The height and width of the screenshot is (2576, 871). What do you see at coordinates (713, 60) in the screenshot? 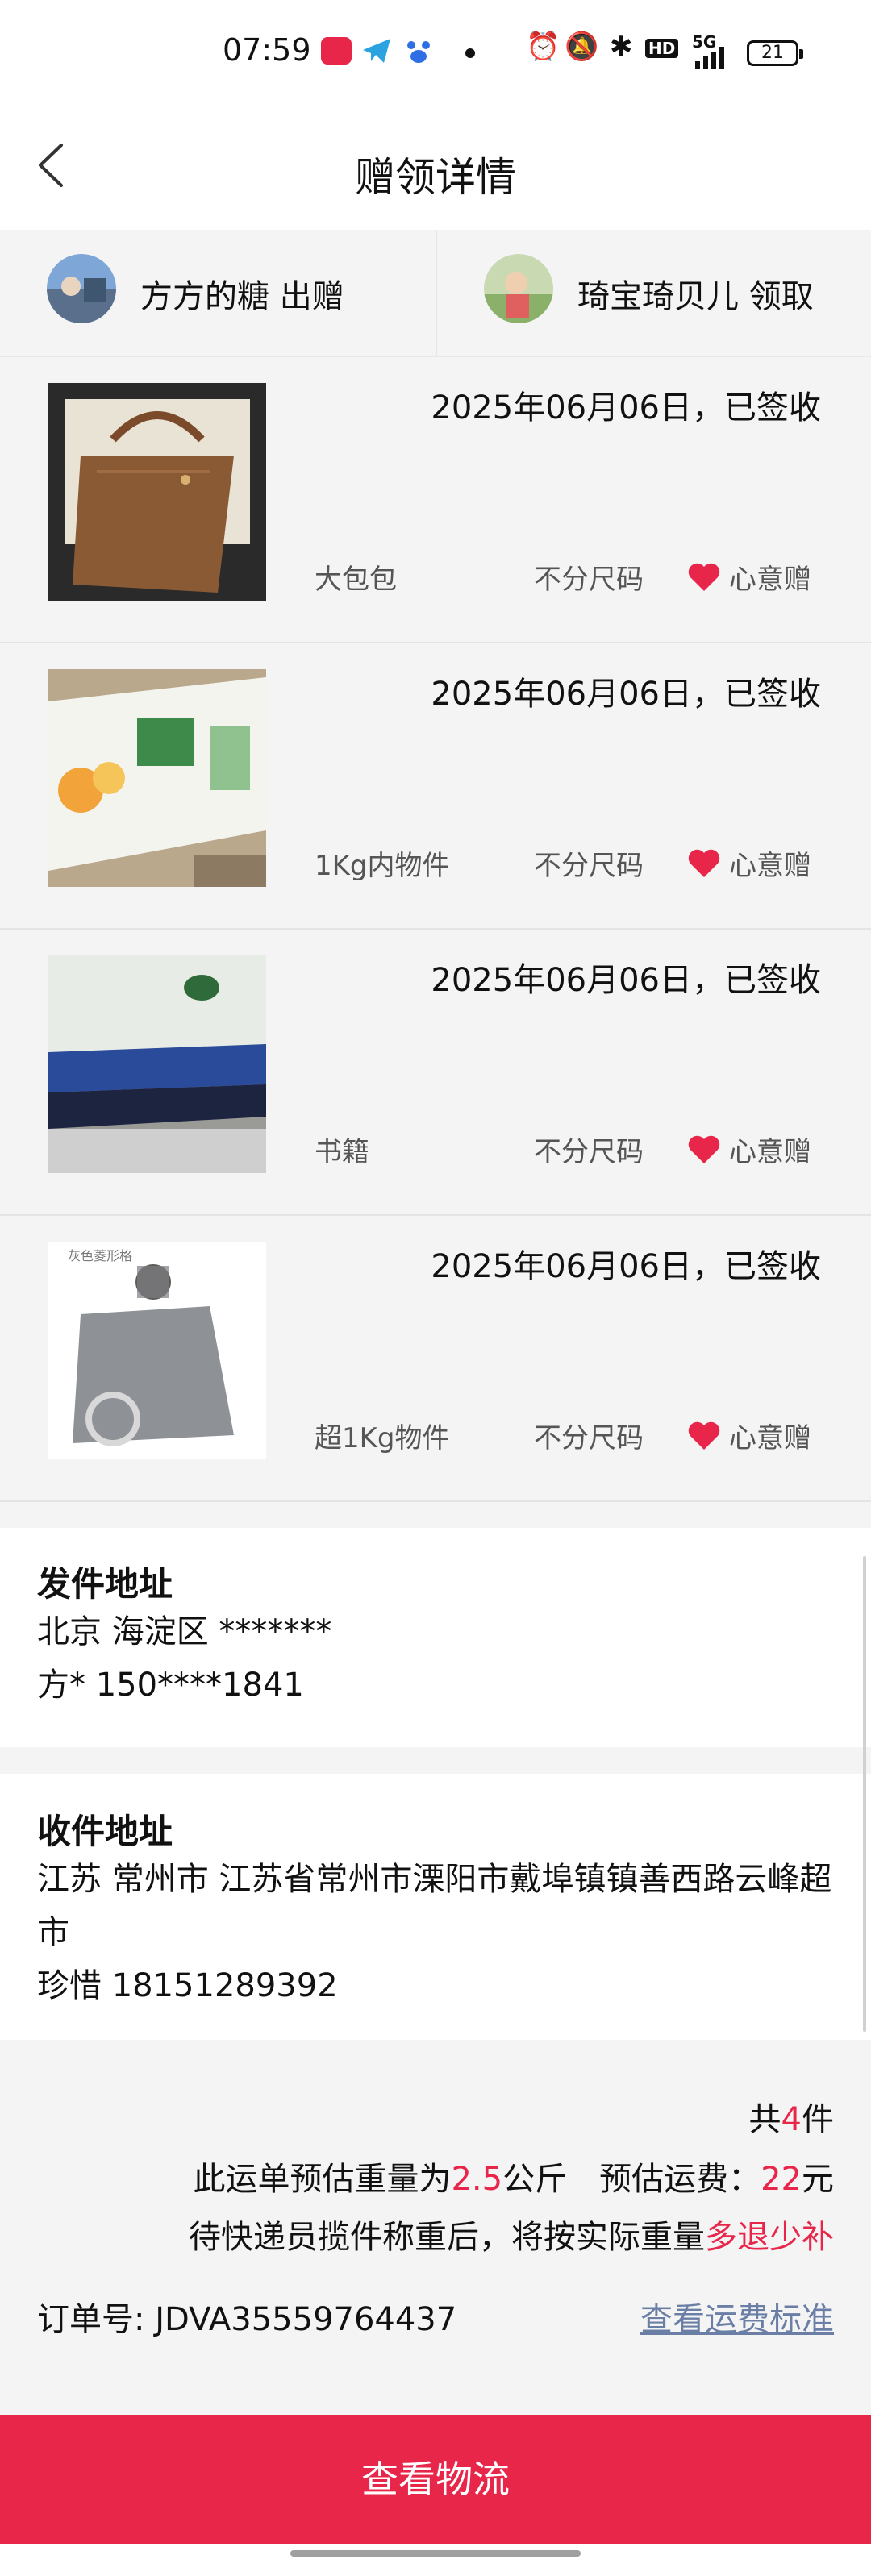
I see `signal-icon` at bounding box center [713, 60].